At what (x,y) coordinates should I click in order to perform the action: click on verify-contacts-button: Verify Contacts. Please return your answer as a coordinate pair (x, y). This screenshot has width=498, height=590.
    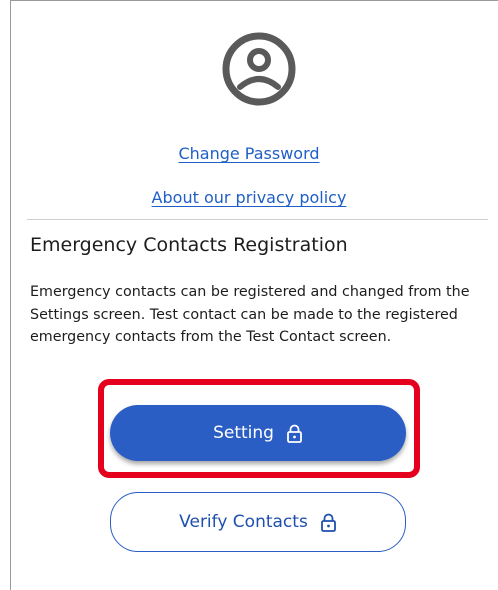
    Looking at the image, I should click on (258, 522).